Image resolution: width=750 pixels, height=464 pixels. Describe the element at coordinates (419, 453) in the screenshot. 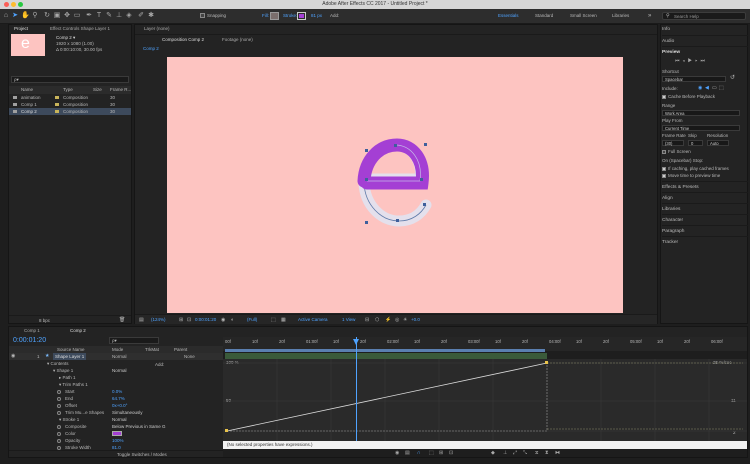

I see `snapping-graph-icon: ∩` at that location.